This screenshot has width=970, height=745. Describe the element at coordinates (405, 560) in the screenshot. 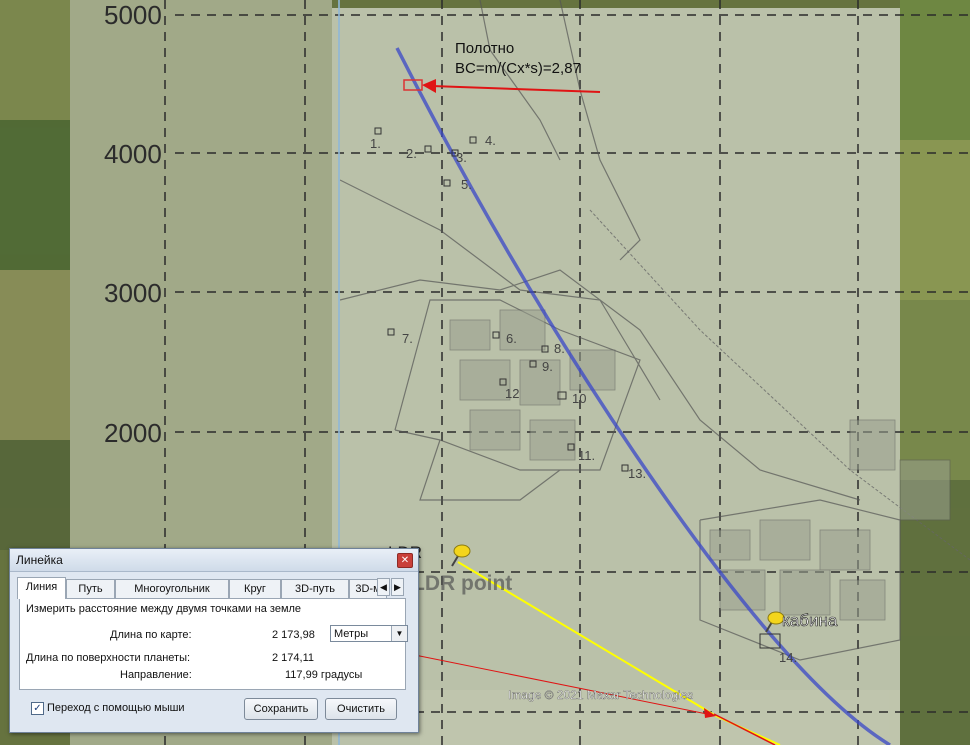

I see `close-icon: ✕` at that location.